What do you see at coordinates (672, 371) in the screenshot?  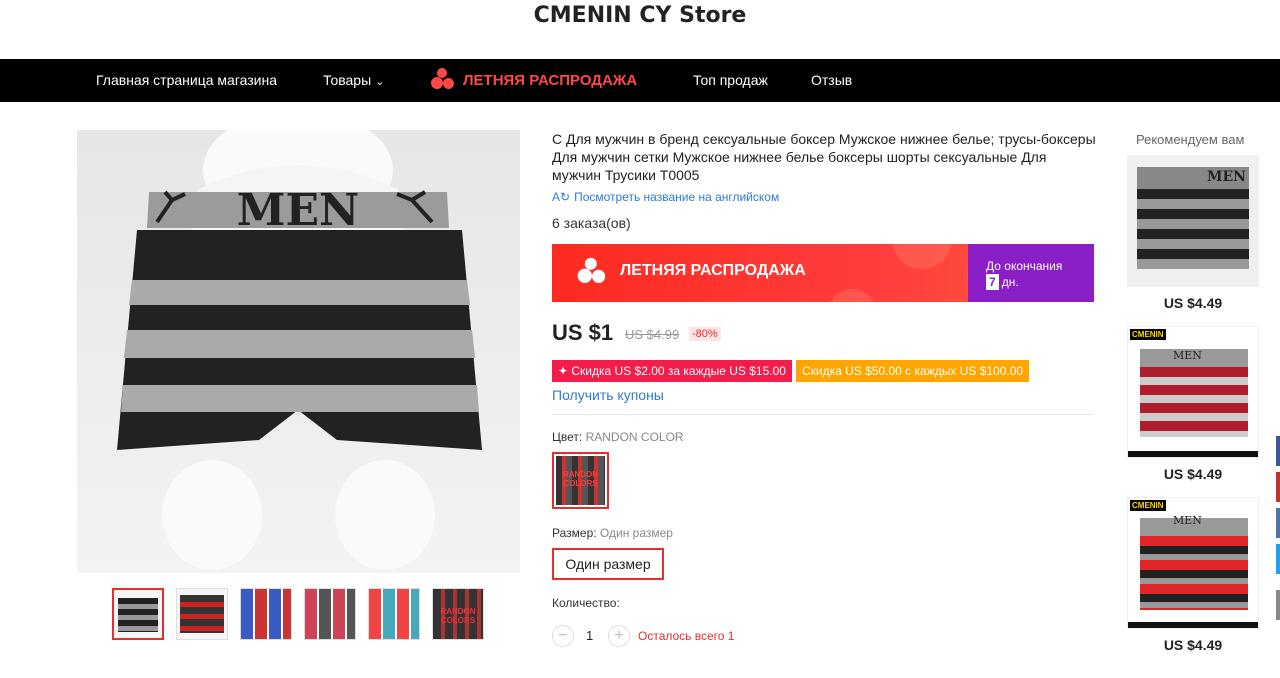 I see `coupon-store-discount: ✦ Скидка US $2.00 за каждые US $15.00` at bounding box center [672, 371].